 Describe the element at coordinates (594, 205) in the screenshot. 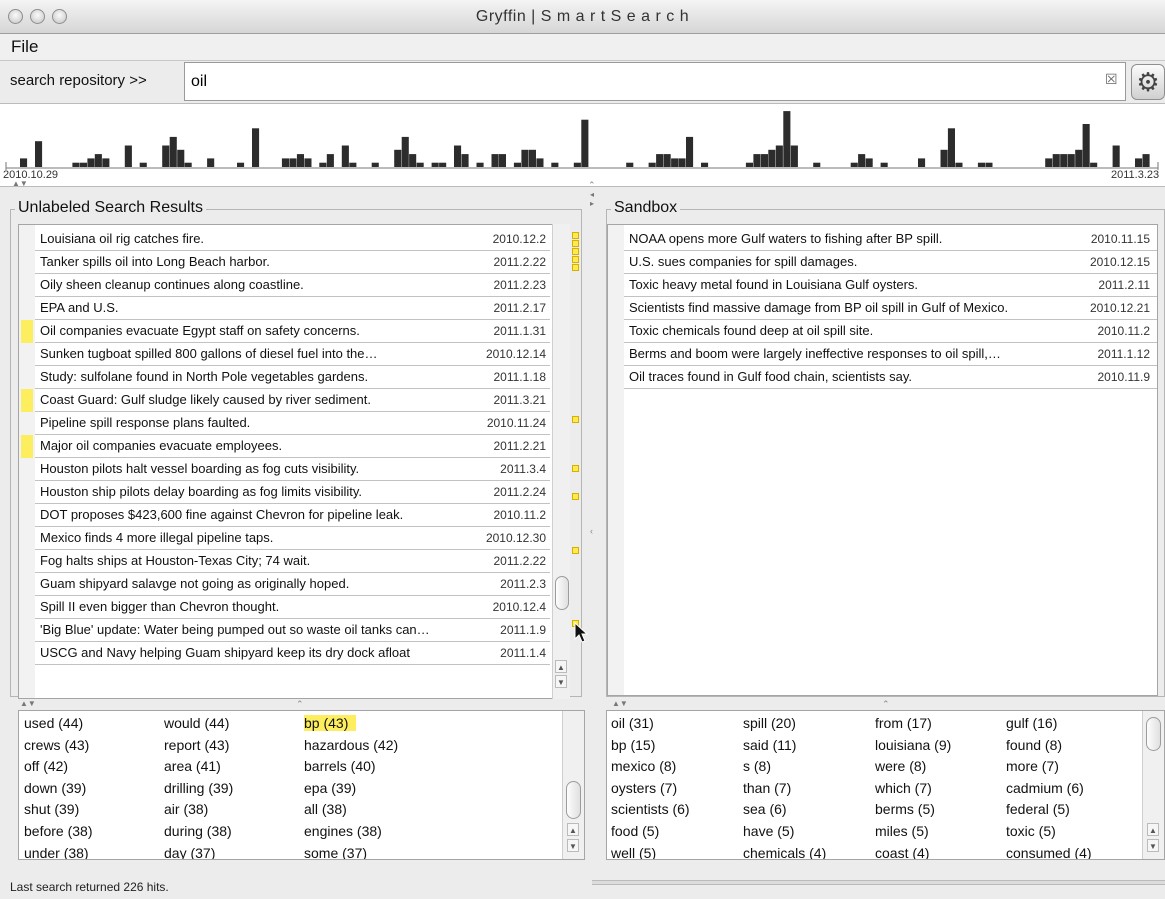

I see `splitter-arrows-icon: ◂ ▸` at that location.